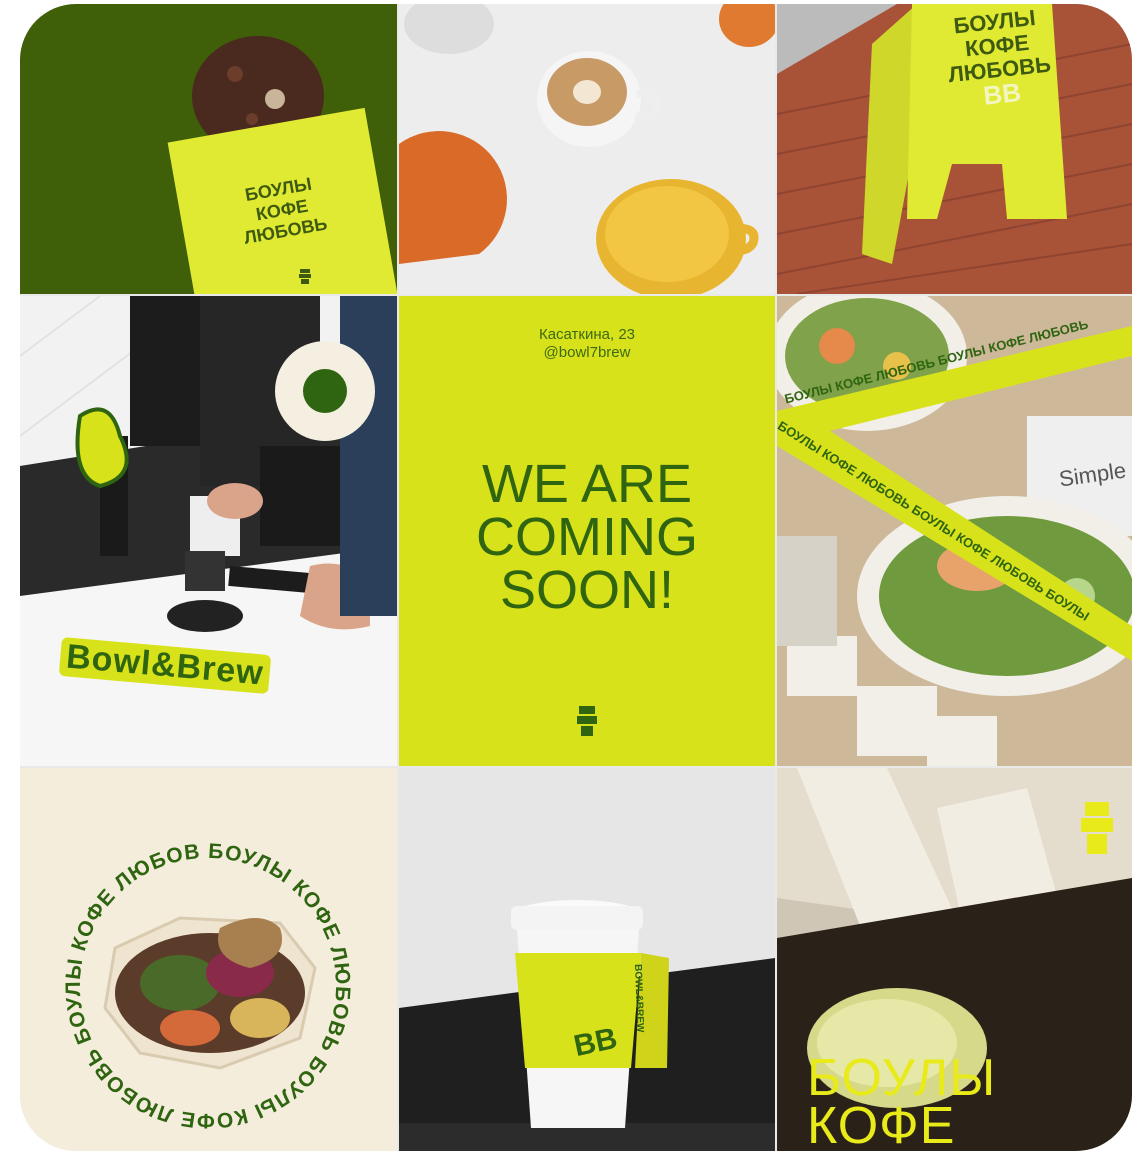  Describe the element at coordinates (208, 531) in the screenshot. I see `tile-barista: Bowl&Brew` at that location.